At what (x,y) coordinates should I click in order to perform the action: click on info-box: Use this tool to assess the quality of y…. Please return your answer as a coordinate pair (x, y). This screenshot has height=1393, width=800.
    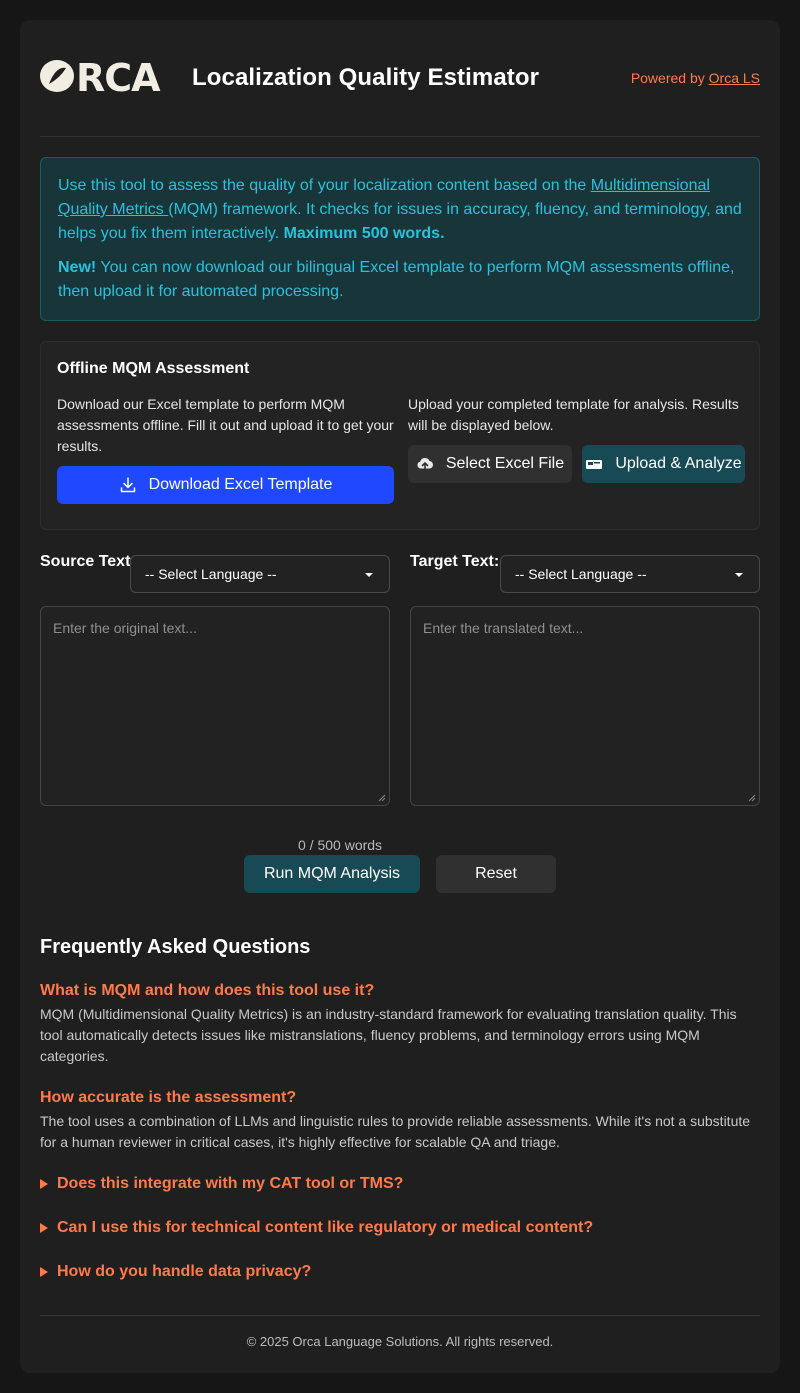
    Looking at the image, I should click on (400, 239).